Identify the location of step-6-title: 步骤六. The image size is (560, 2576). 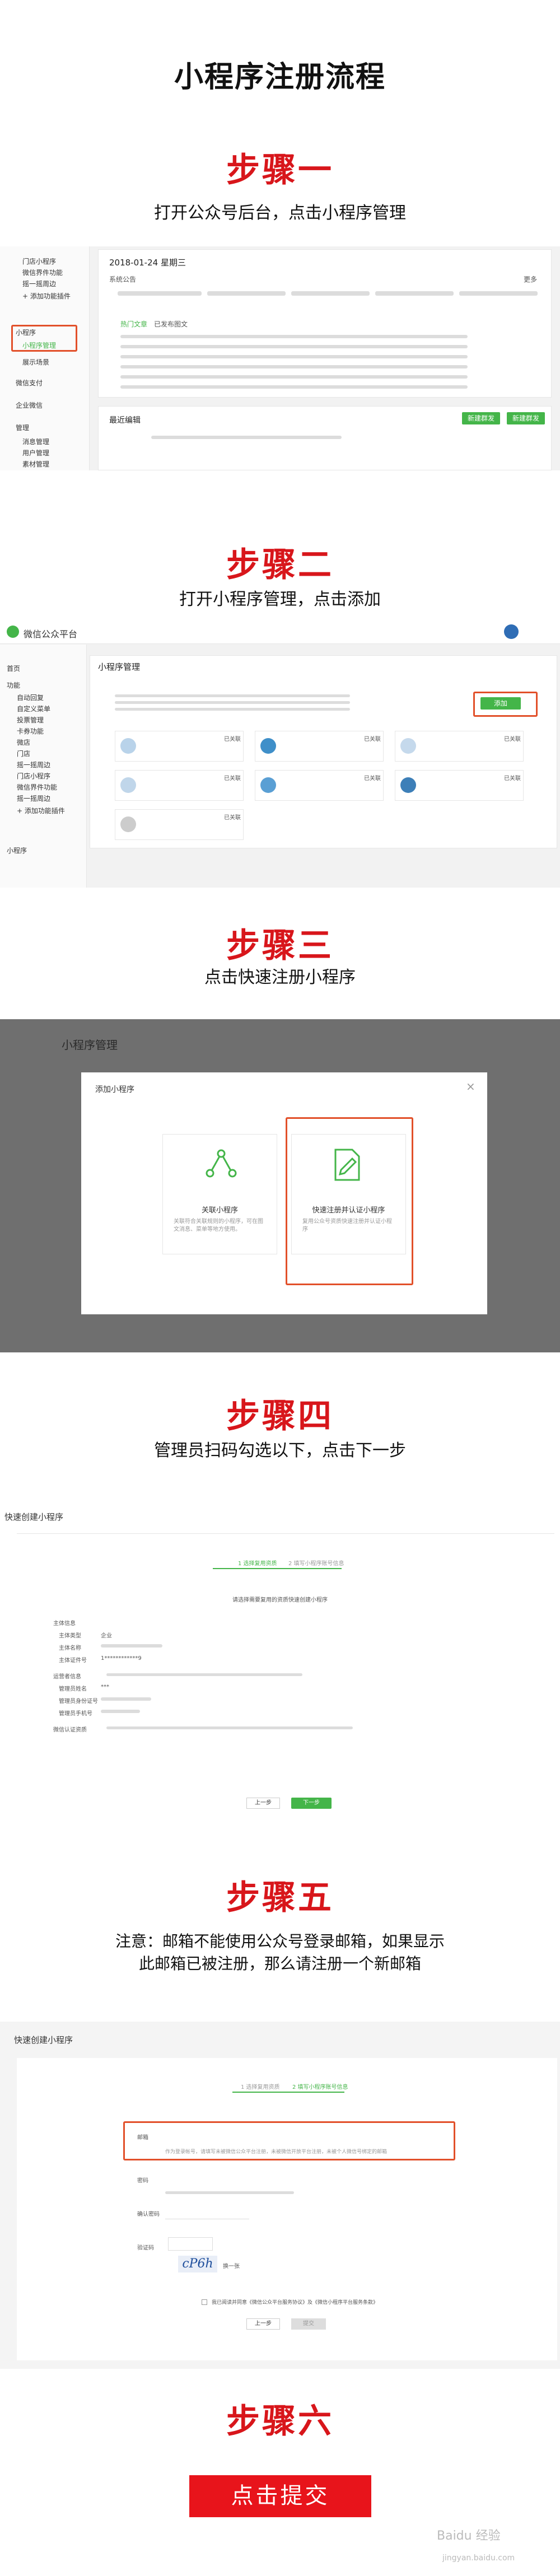
(280, 2422).